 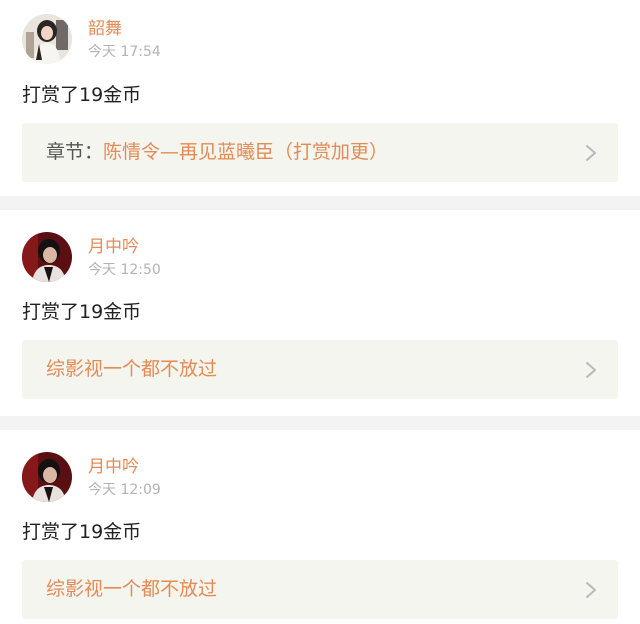 I want to click on chapter-link-text: 章节：陈情令—再见蓝曦臣（打赏加更）, so click(x=217, y=152).